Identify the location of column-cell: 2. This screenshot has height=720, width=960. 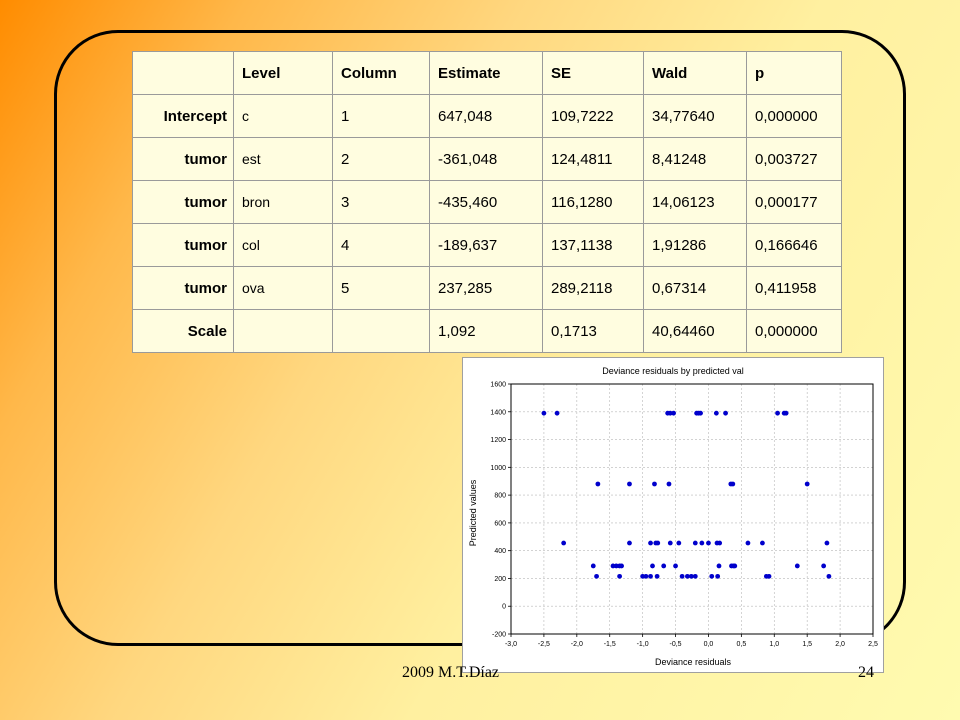
(381, 159).